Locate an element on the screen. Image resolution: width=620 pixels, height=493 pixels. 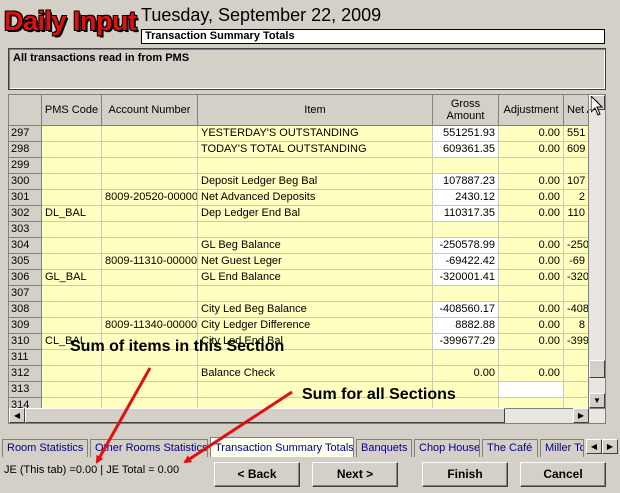
column-header-adjustment: Adjustment is located at coordinates (531, 110).